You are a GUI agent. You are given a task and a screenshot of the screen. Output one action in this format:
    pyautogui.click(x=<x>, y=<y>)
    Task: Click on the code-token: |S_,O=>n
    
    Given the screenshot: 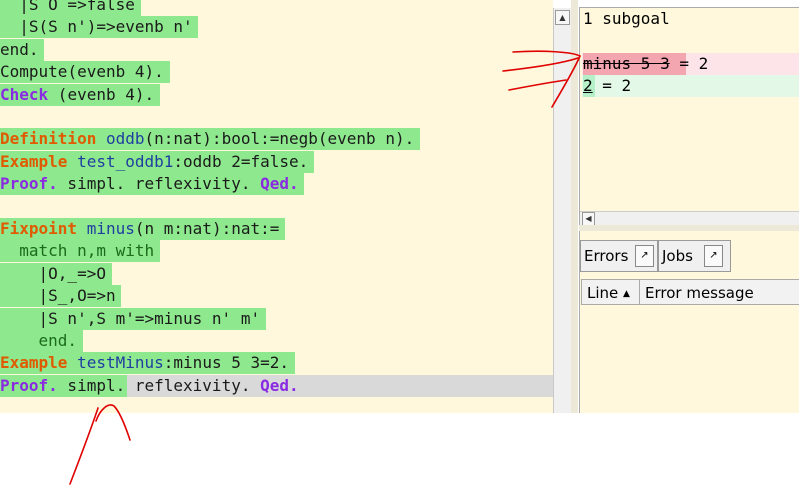 What is the action you would take?
    pyautogui.click(x=58, y=296)
    